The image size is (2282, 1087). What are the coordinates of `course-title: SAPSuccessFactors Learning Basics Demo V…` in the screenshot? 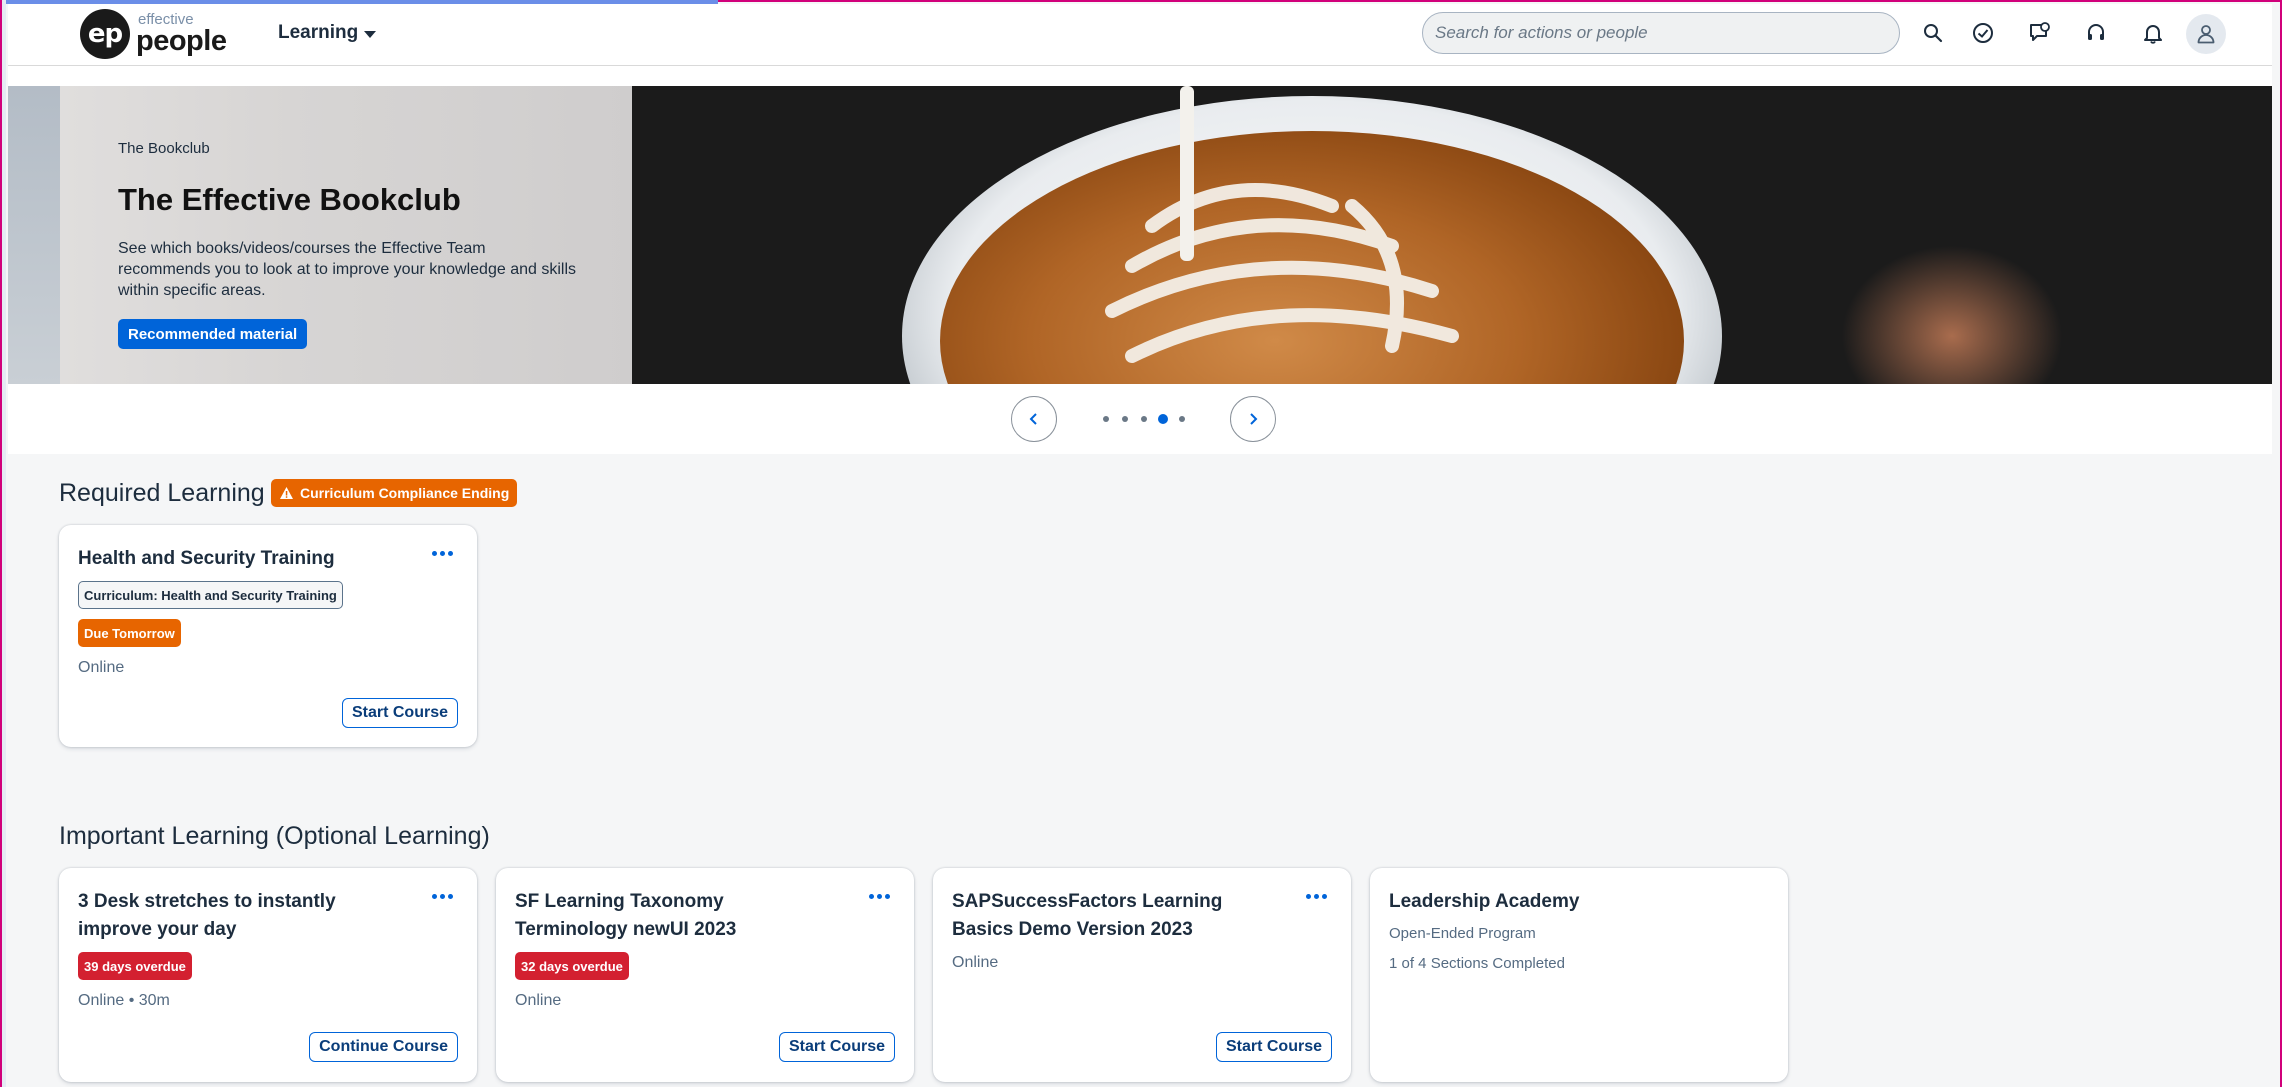 It's located at (1087, 915).